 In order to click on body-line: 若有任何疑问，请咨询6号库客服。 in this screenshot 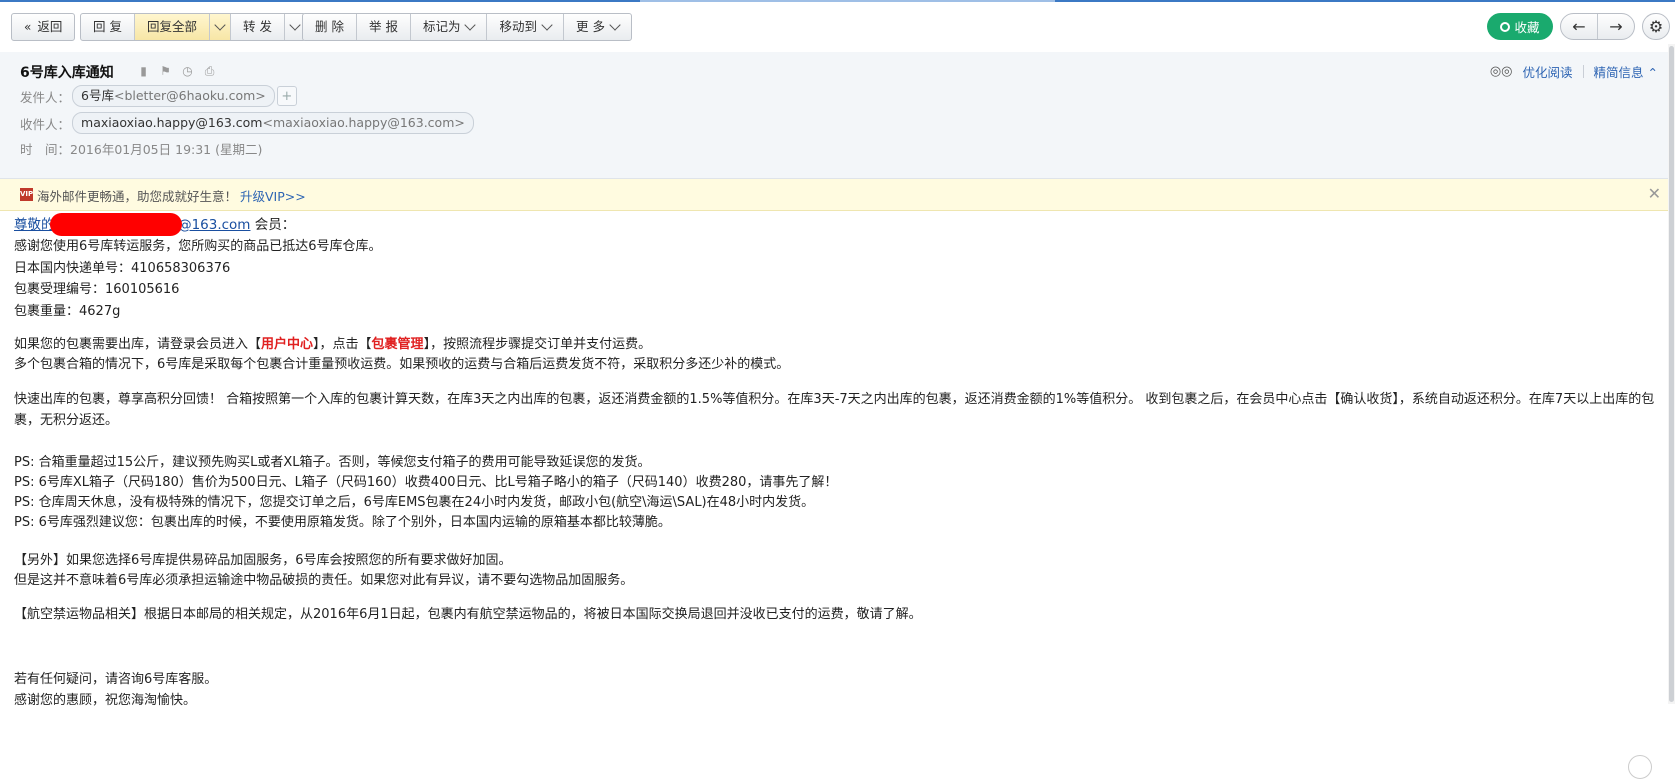, I will do `click(116, 679)`.